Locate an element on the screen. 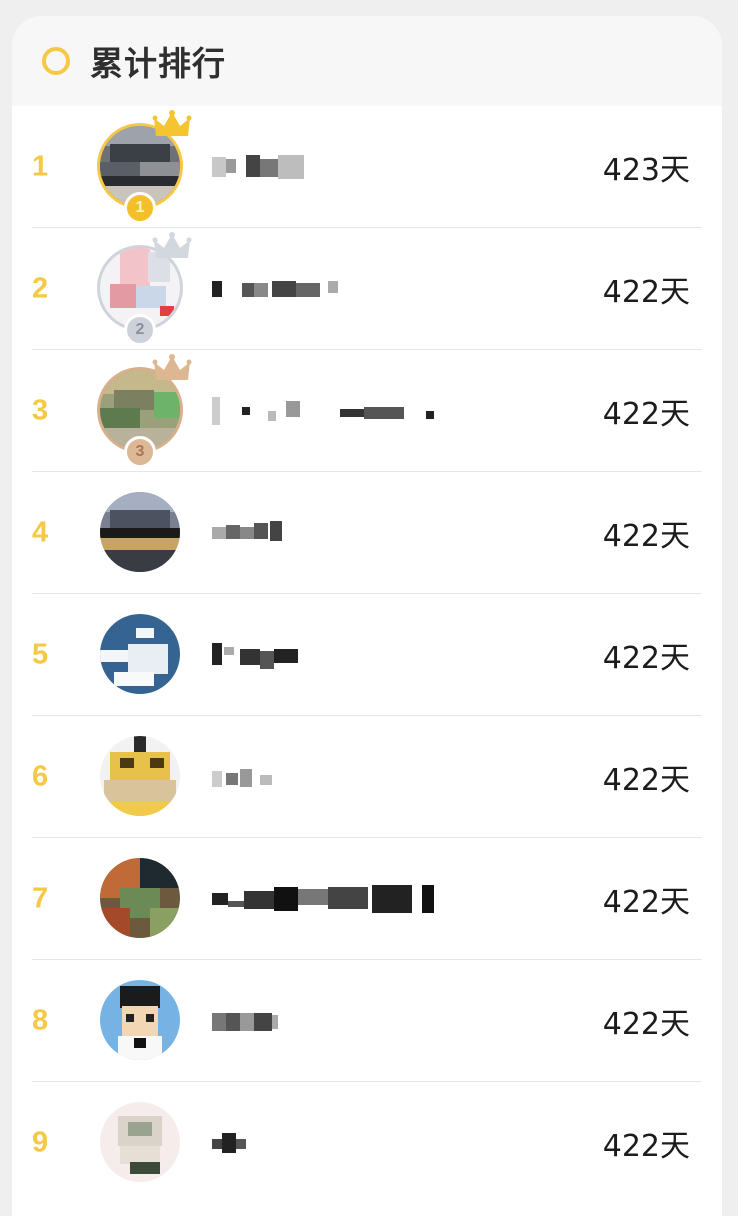 The height and width of the screenshot is (1216, 738). avatar: 3 is located at coordinates (146, 411).